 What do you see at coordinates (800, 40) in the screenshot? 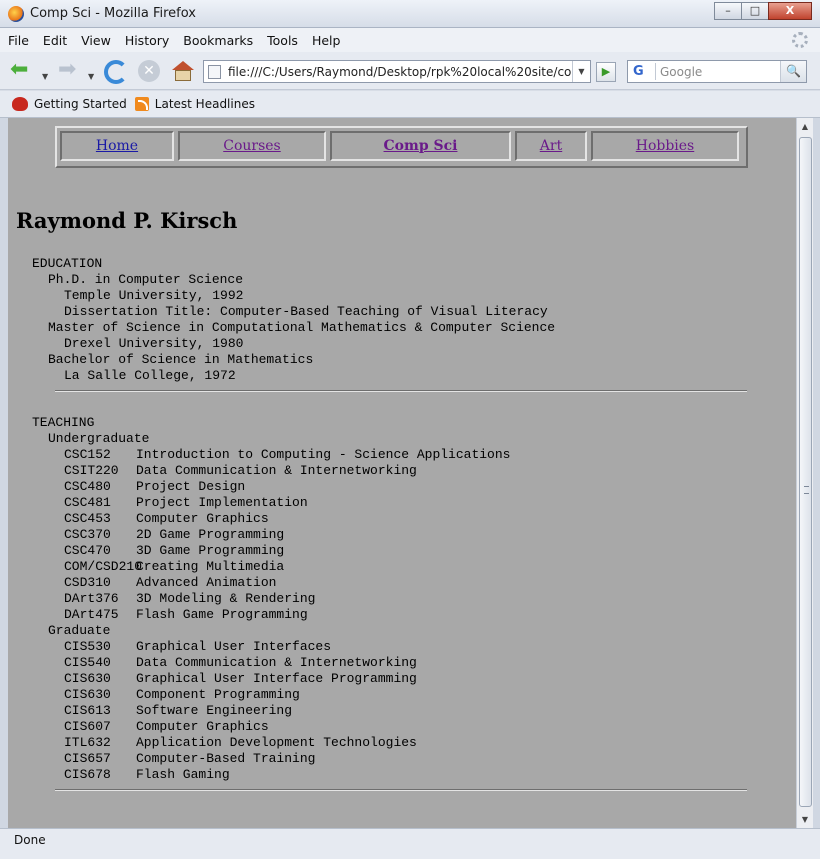
I see `throbber-icon` at bounding box center [800, 40].